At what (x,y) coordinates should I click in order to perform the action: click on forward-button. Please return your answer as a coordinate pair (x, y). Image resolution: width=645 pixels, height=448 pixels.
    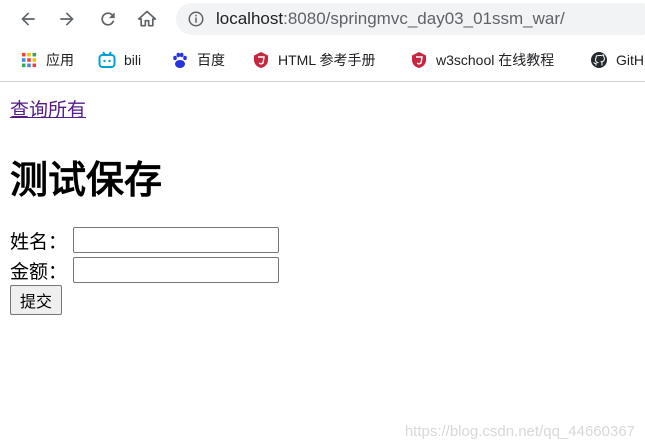
    Looking at the image, I should click on (67, 19).